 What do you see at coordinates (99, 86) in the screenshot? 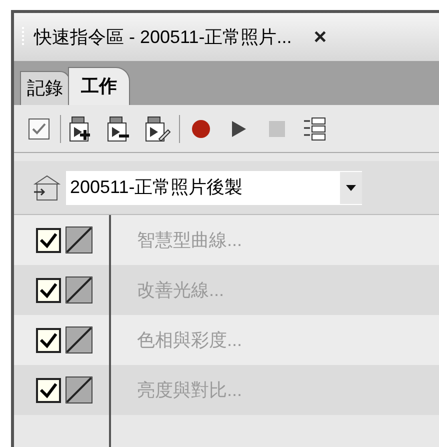
I see `tab: 工作` at bounding box center [99, 86].